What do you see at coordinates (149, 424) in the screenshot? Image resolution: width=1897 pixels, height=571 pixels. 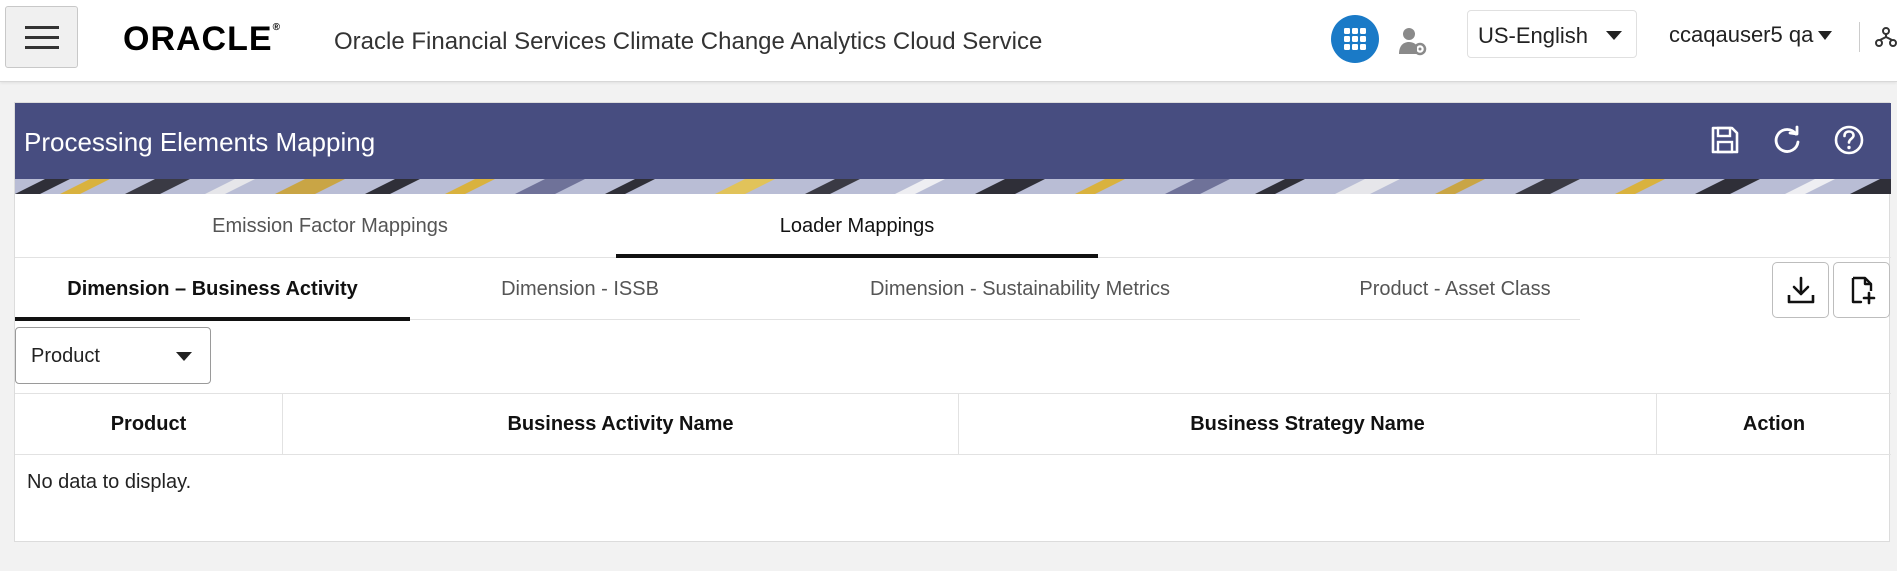 I see `column-header-product: Product` at bounding box center [149, 424].